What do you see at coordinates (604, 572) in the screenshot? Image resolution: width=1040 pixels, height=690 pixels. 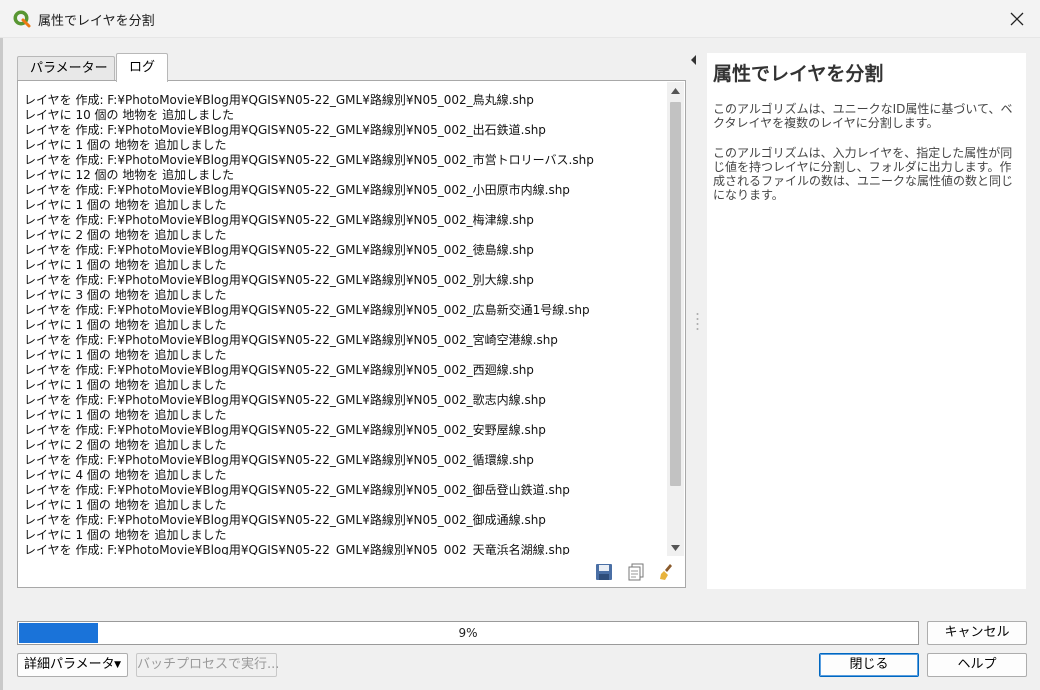 I see `save-log-icon` at bounding box center [604, 572].